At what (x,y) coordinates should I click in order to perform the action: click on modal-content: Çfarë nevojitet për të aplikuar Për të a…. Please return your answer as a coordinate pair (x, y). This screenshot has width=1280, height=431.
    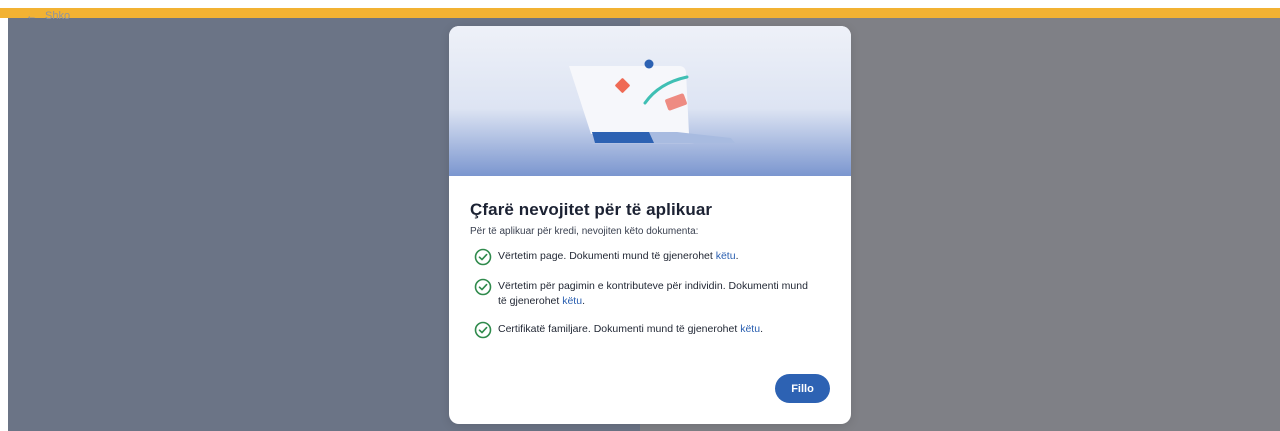
    Looking at the image, I should click on (650, 276).